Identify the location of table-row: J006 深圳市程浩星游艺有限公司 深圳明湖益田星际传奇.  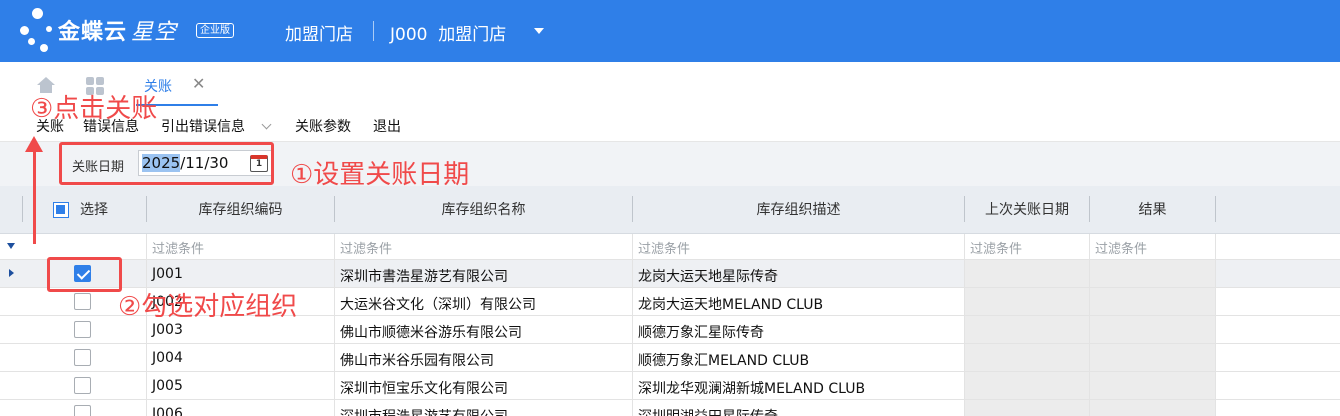
(670, 408).